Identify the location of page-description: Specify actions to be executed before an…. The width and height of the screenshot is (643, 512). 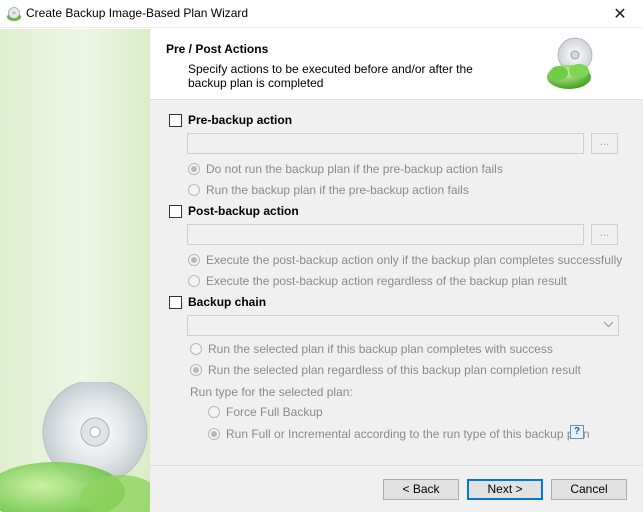
(330, 76).